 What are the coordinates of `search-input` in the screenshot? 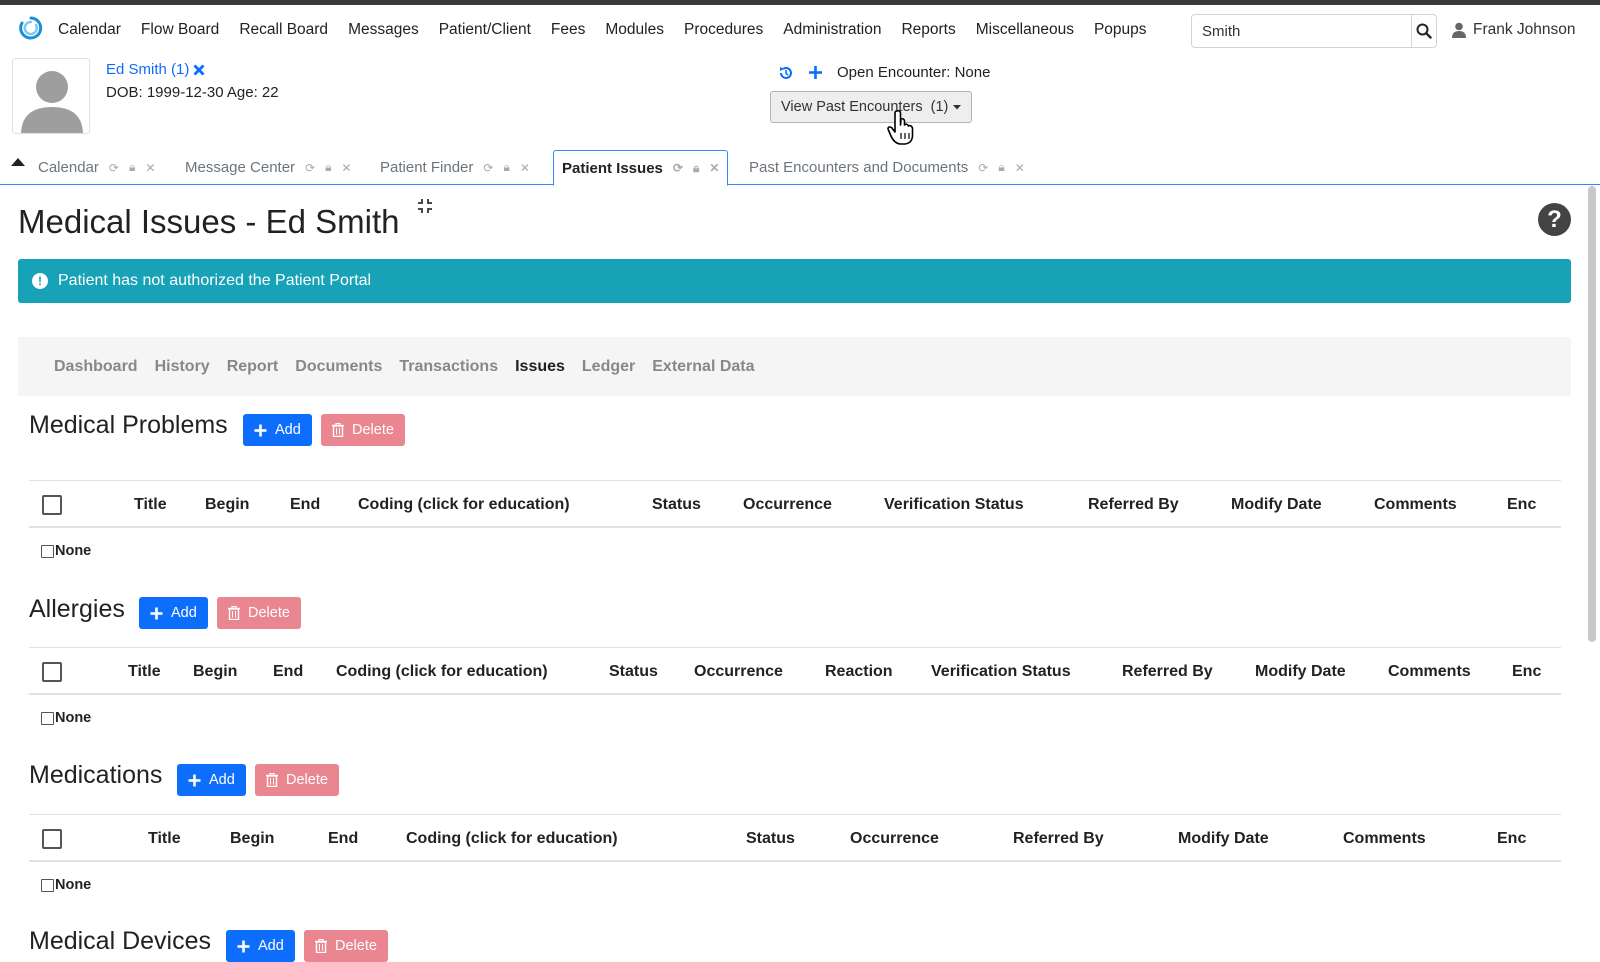 It's located at (1301, 31).